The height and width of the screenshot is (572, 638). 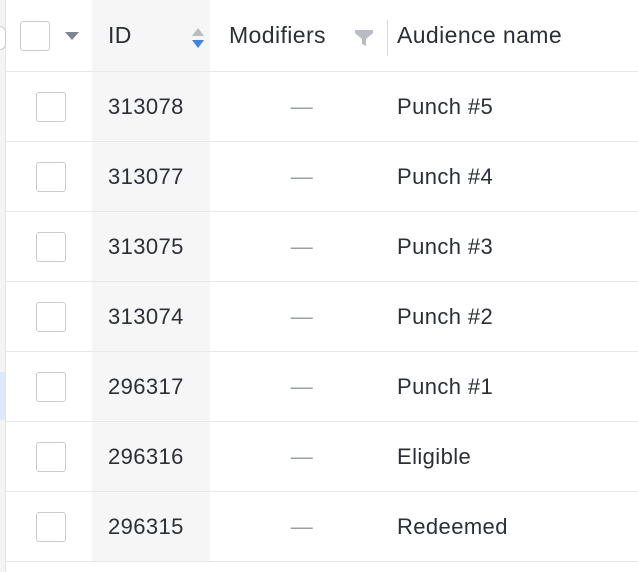 What do you see at coordinates (146, 456) in the screenshot?
I see `row-id: 296316` at bounding box center [146, 456].